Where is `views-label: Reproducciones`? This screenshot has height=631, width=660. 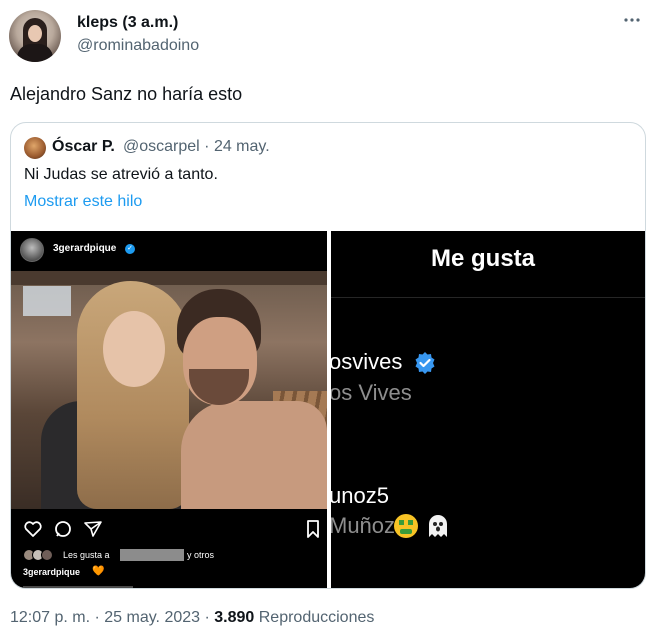 views-label: Reproducciones is located at coordinates (314, 617).